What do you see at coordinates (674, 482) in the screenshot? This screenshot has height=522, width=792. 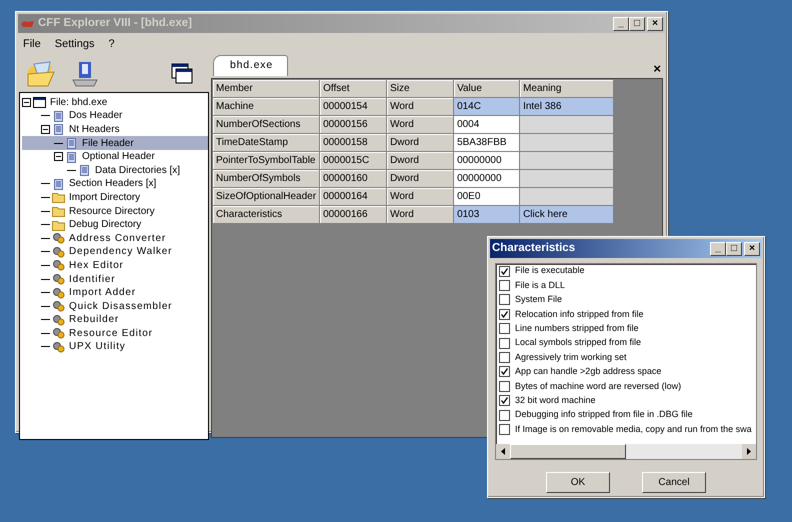 I see `cancel-button: Cancel` at bounding box center [674, 482].